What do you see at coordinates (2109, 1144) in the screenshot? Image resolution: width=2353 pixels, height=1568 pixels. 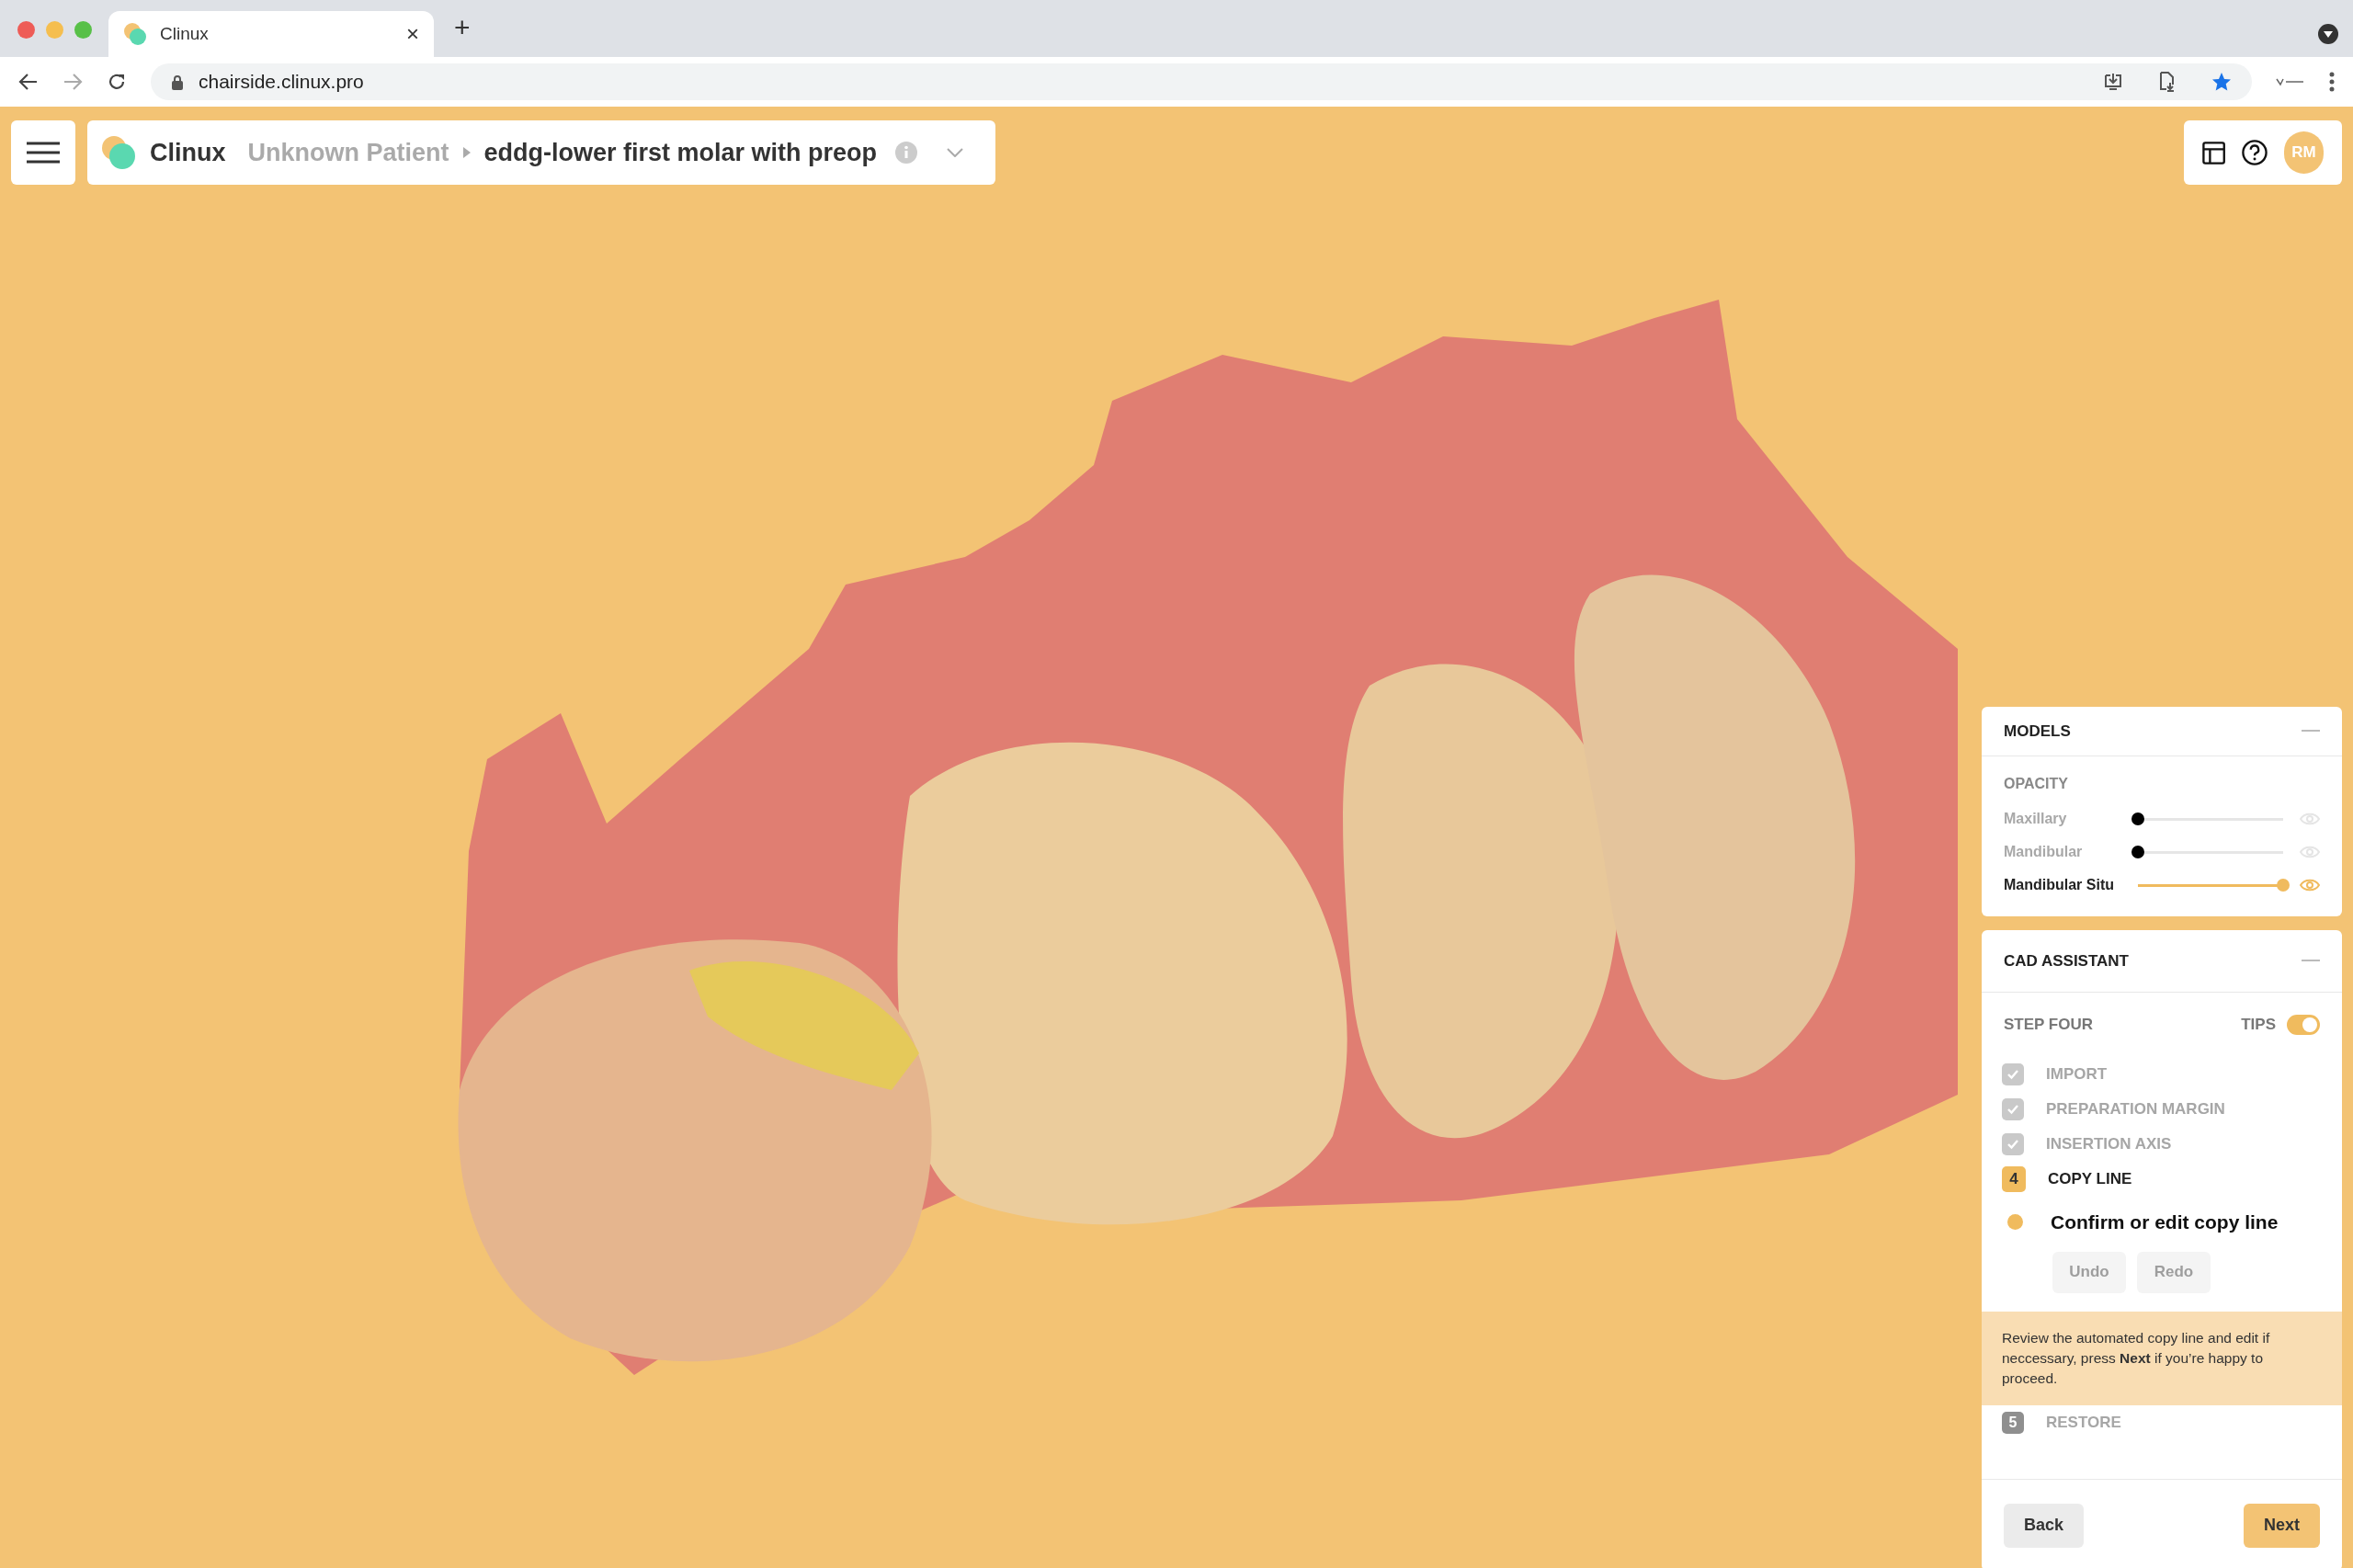 I see `step-label: INSERTION AXIS` at bounding box center [2109, 1144].